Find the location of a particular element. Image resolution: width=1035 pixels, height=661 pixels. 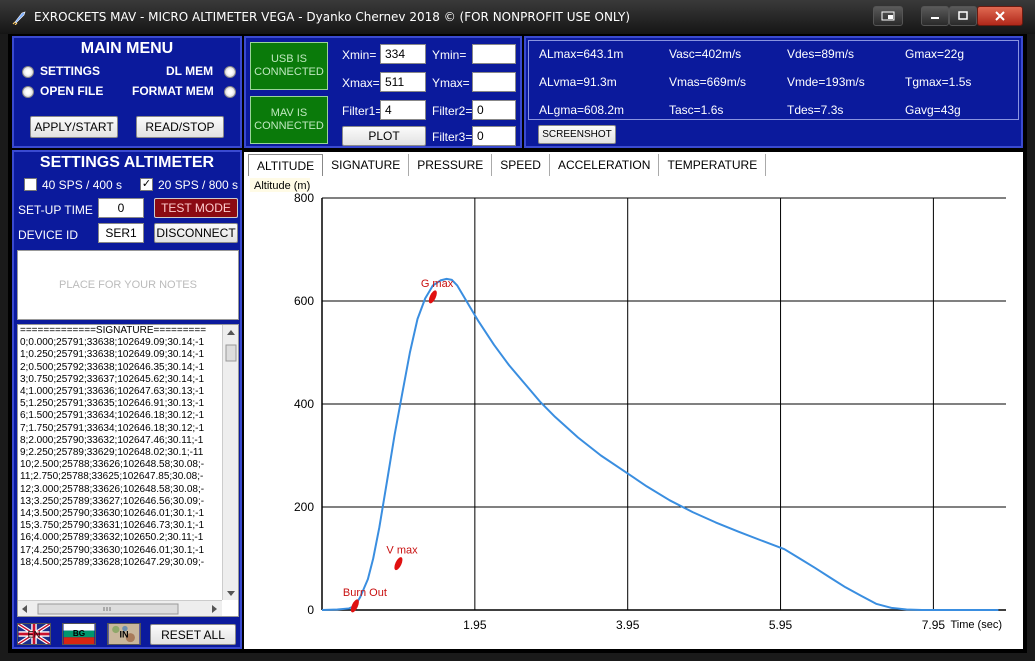

y-tick-label: 400 is located at coordinates (304, 404).